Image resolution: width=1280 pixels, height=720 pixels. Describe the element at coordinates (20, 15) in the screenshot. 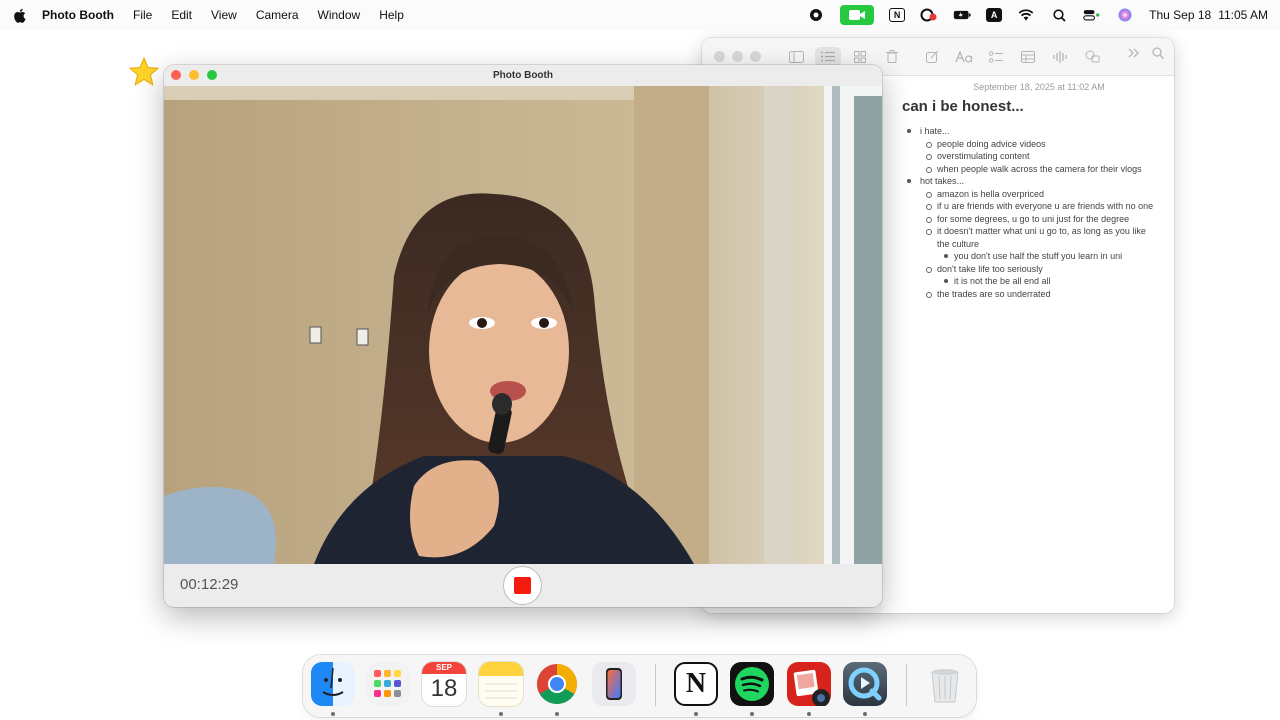

I see `apple-menu-icon` at that location.